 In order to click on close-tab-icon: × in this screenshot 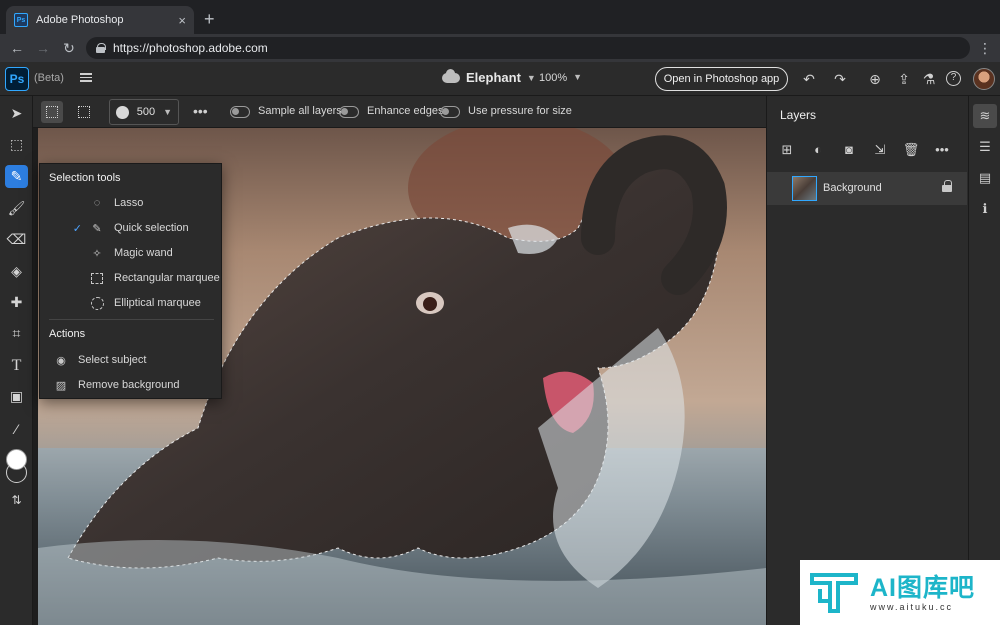, I will do `click(182, 20)`.